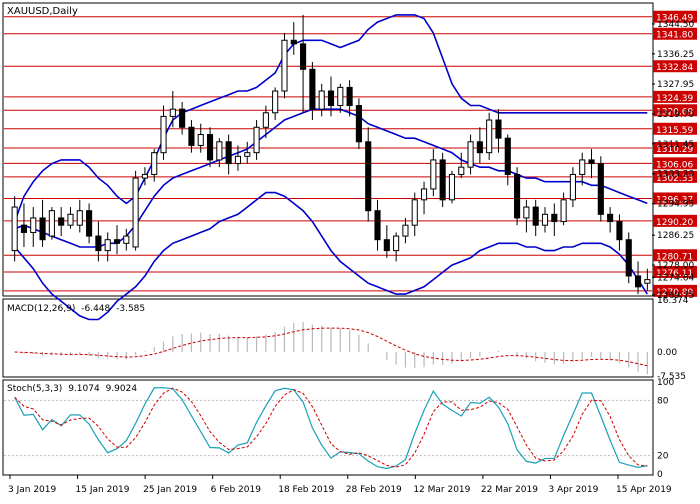 The width and height of the screenshot is (700, 504). What do you see at coordinates (675, 236) in the screenshot?
I see `price-tick-label: 1286.25` at bounding box center [675, 236].